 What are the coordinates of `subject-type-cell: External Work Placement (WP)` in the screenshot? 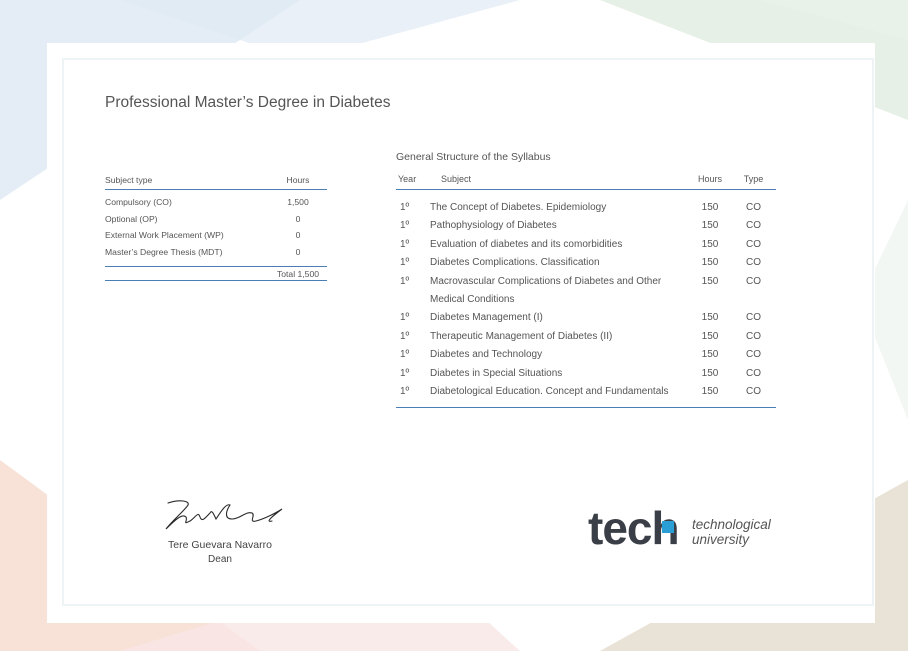 It's located at (164, 235).